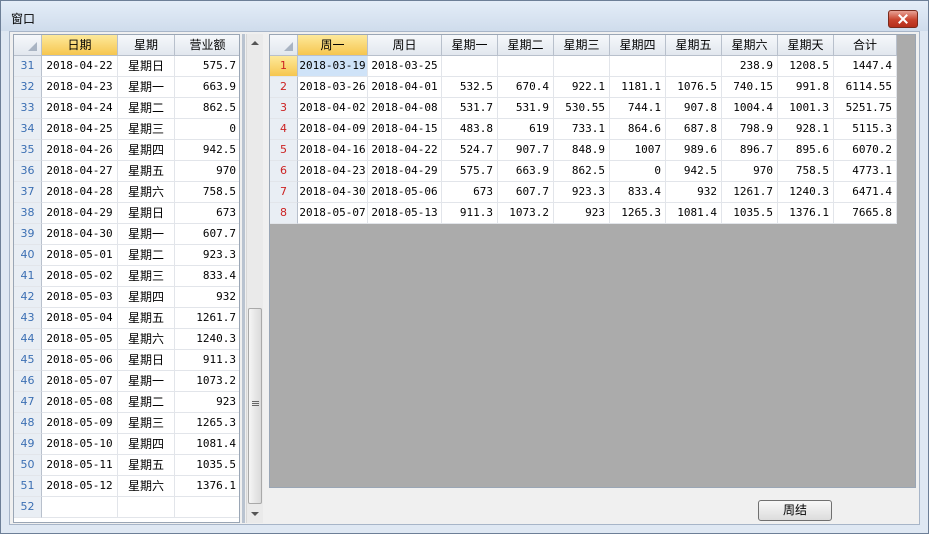 Image resolution: width=929 pixels, height=534 pixels. I want to click on sunday-cell: 1208.5, so click(806, 66).